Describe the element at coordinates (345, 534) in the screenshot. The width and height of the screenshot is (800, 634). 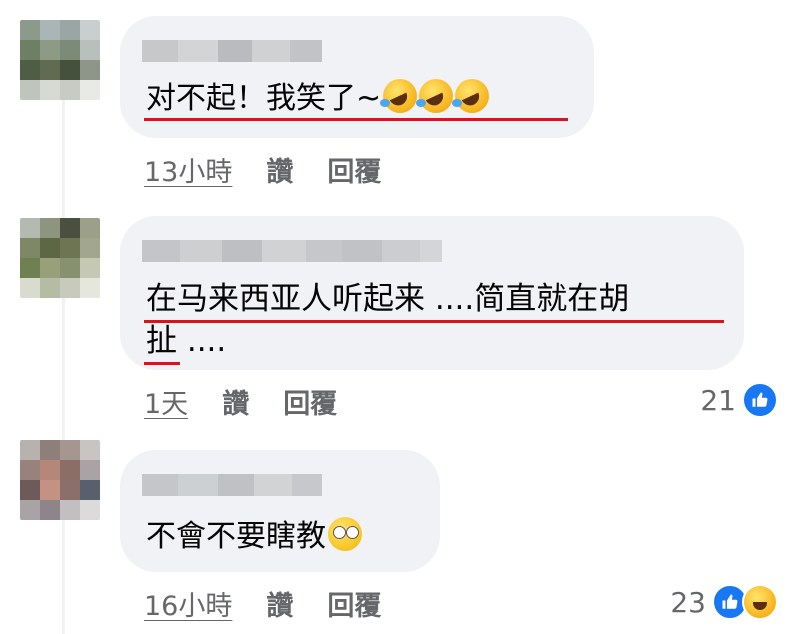
I see `rolling-eyes-emoji-icon` at that location.